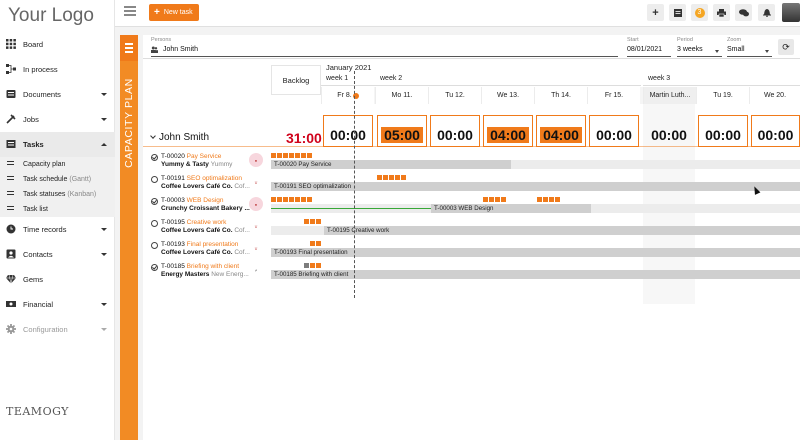 Image resolution: width=800 pixels, height=440 pixels. Describe the element at coordinates (33, 279) in the screenshot. I see `sidebar-item-label: Gems` at that location.